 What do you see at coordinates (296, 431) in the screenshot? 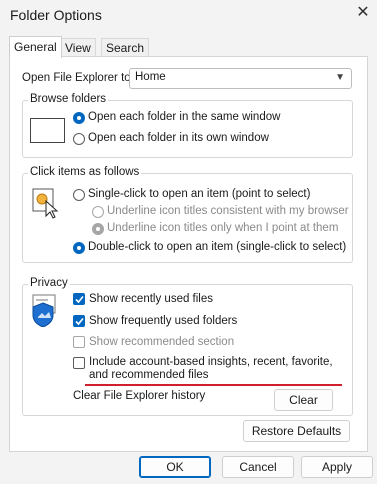
I see `restore-defaults-button: Restore Defaults` at bounding box center [296, 431].